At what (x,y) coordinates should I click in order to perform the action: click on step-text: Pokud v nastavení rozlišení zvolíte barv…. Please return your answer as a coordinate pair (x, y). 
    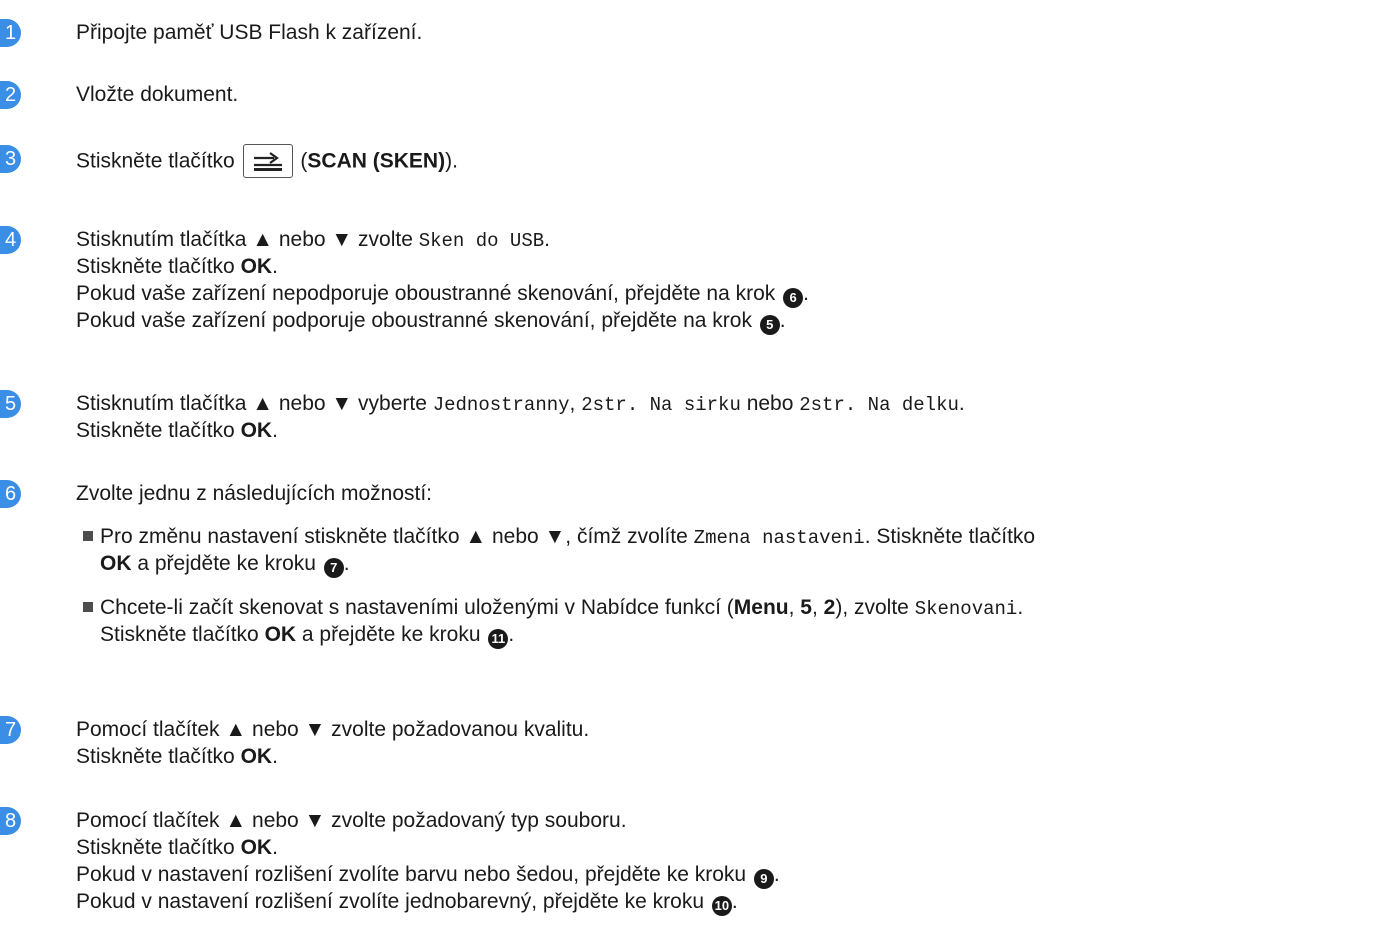
    Looking at the image, I should click on (428, 875).